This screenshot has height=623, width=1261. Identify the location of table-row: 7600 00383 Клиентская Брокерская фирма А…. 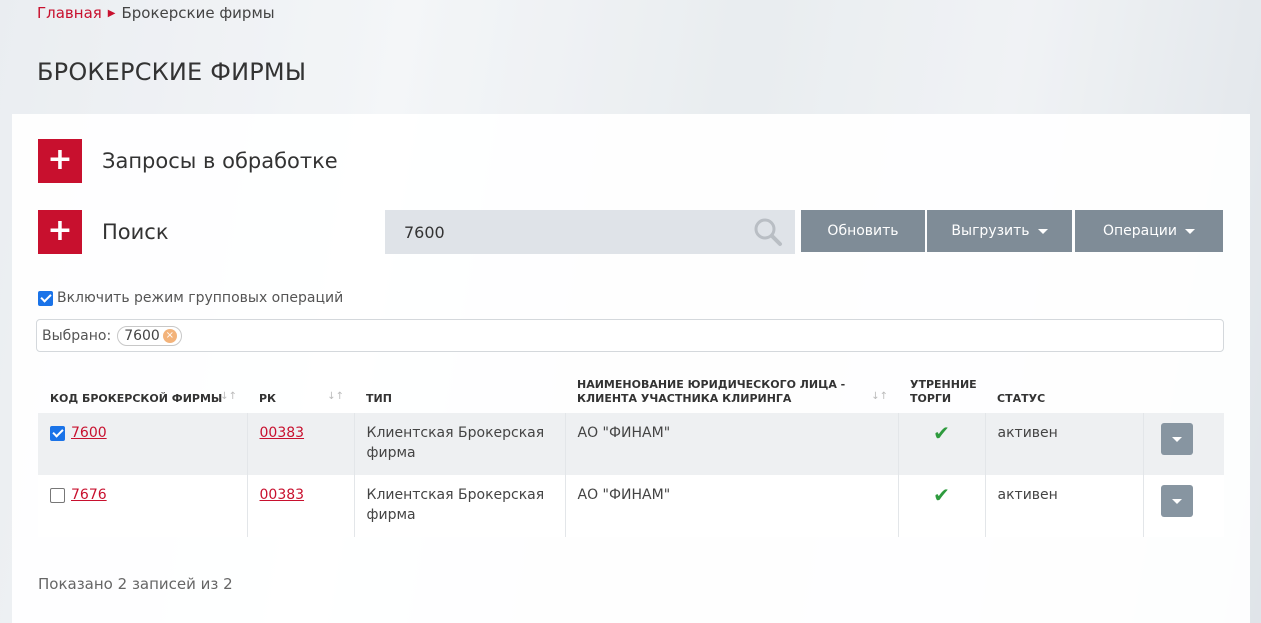
(631, 444).